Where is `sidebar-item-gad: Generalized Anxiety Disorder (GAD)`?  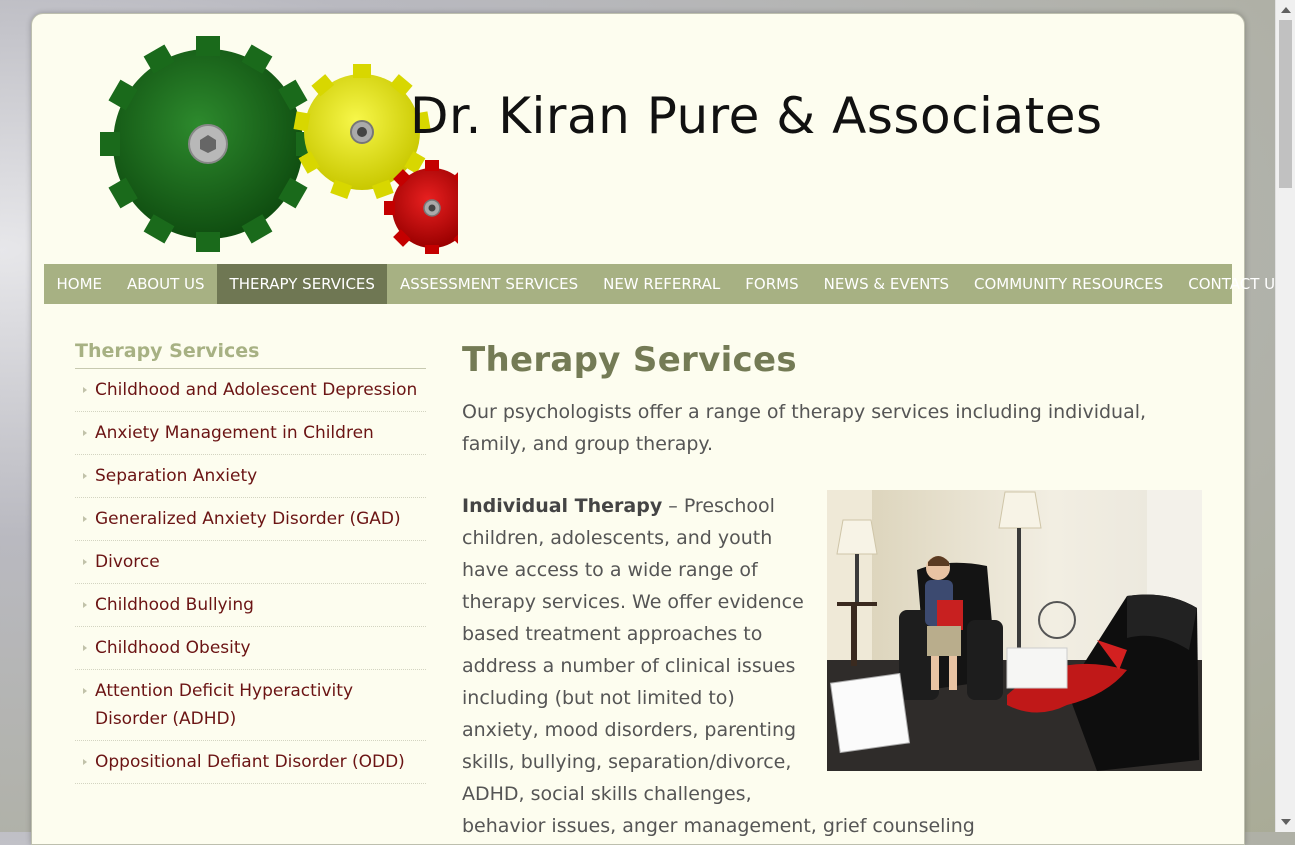 sidebar-item-gad: Generalized Anxiety Disorder (GAD) is located at coordinates (250, 519).